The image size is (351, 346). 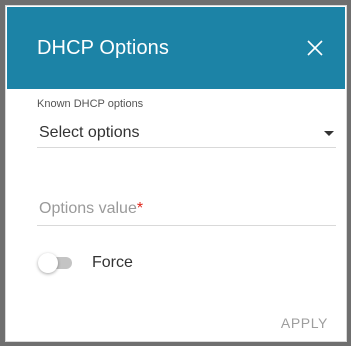 What do you see at coordinates (88, 208) in the screenshot?
I see `placeholder-text: Options value` at bounding box center [88, 208].